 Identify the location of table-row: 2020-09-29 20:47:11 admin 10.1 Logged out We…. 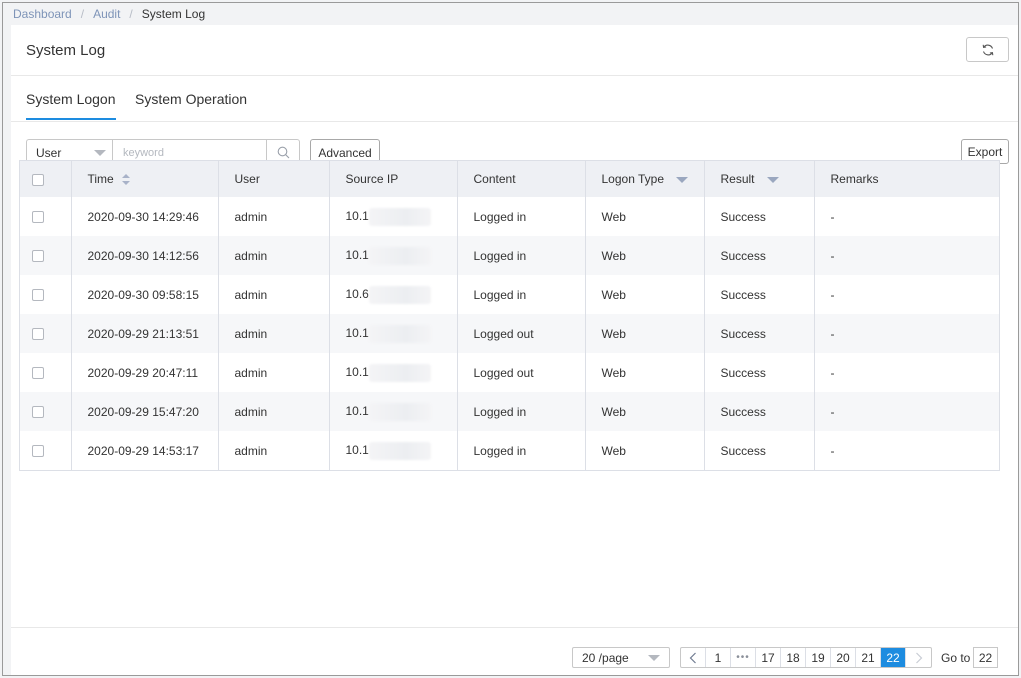
(509, 372).